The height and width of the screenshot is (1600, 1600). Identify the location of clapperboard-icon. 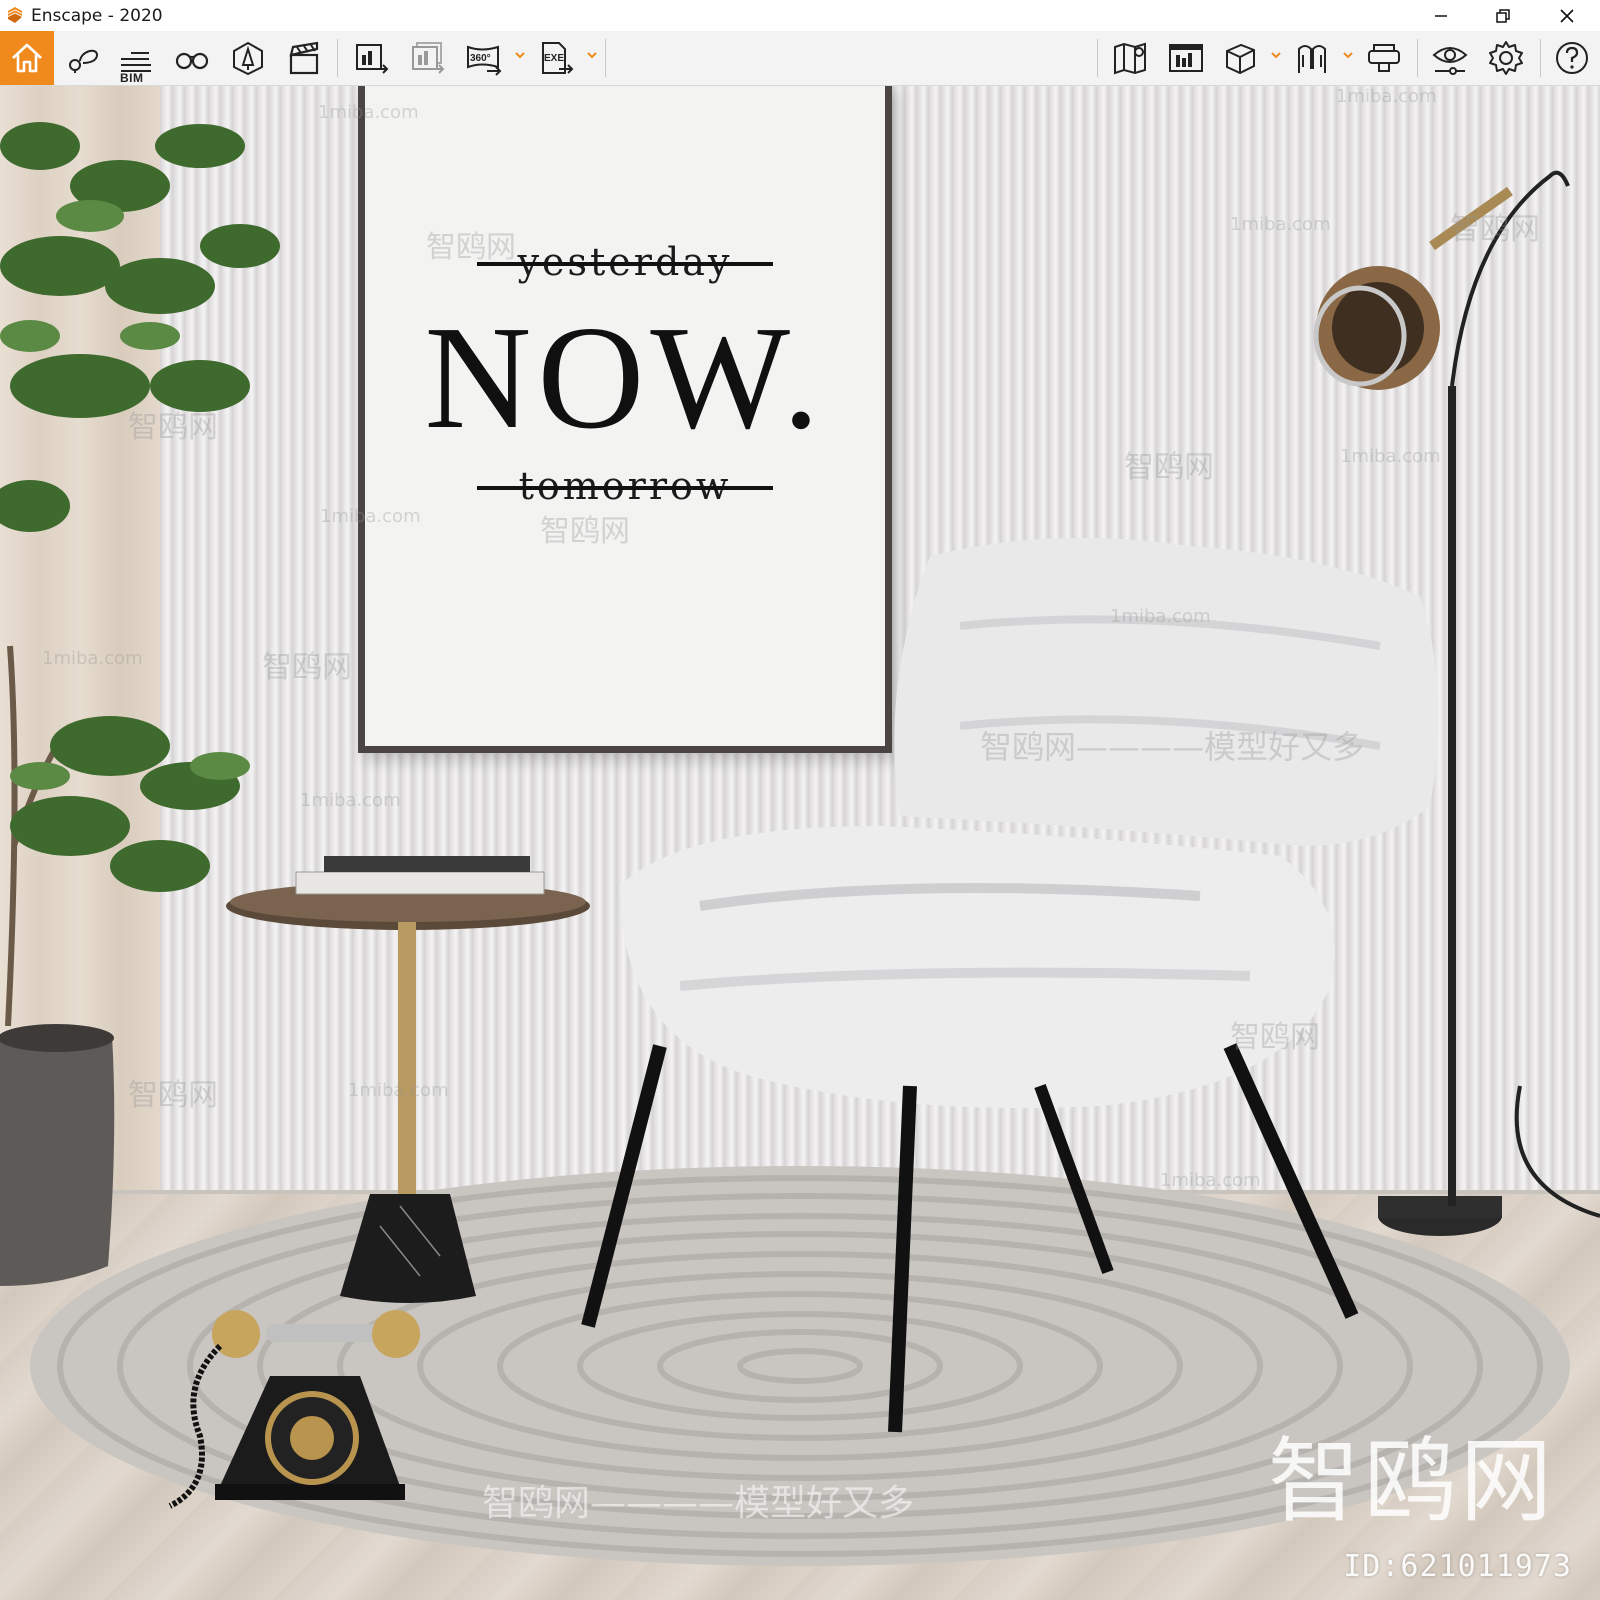
(304, 58).